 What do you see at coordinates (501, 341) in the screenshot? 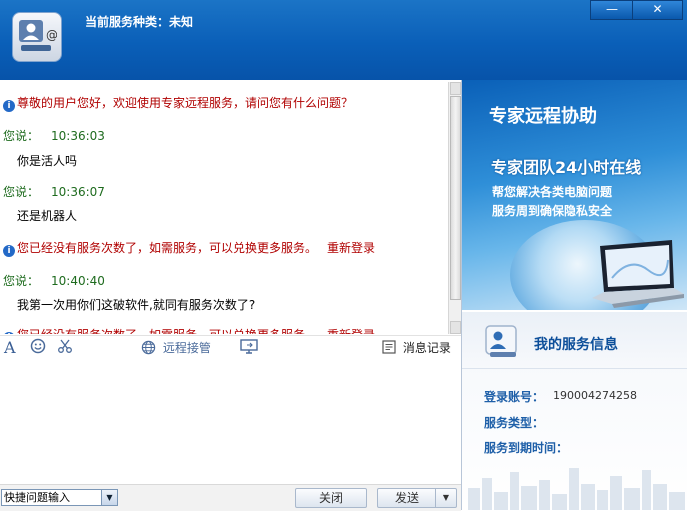
I see `user-card-icon` at bounding box center [501, 341].